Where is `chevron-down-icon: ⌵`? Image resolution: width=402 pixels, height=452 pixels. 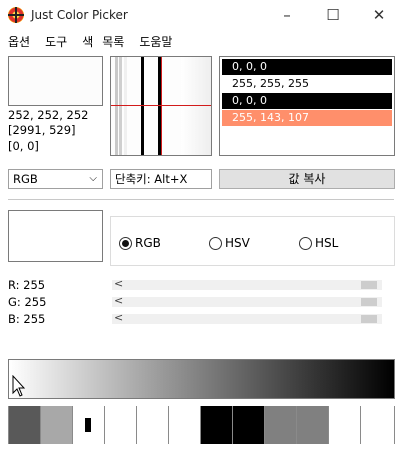 chevron-down-icon: ⌵ is located at coordinates (93, 178).